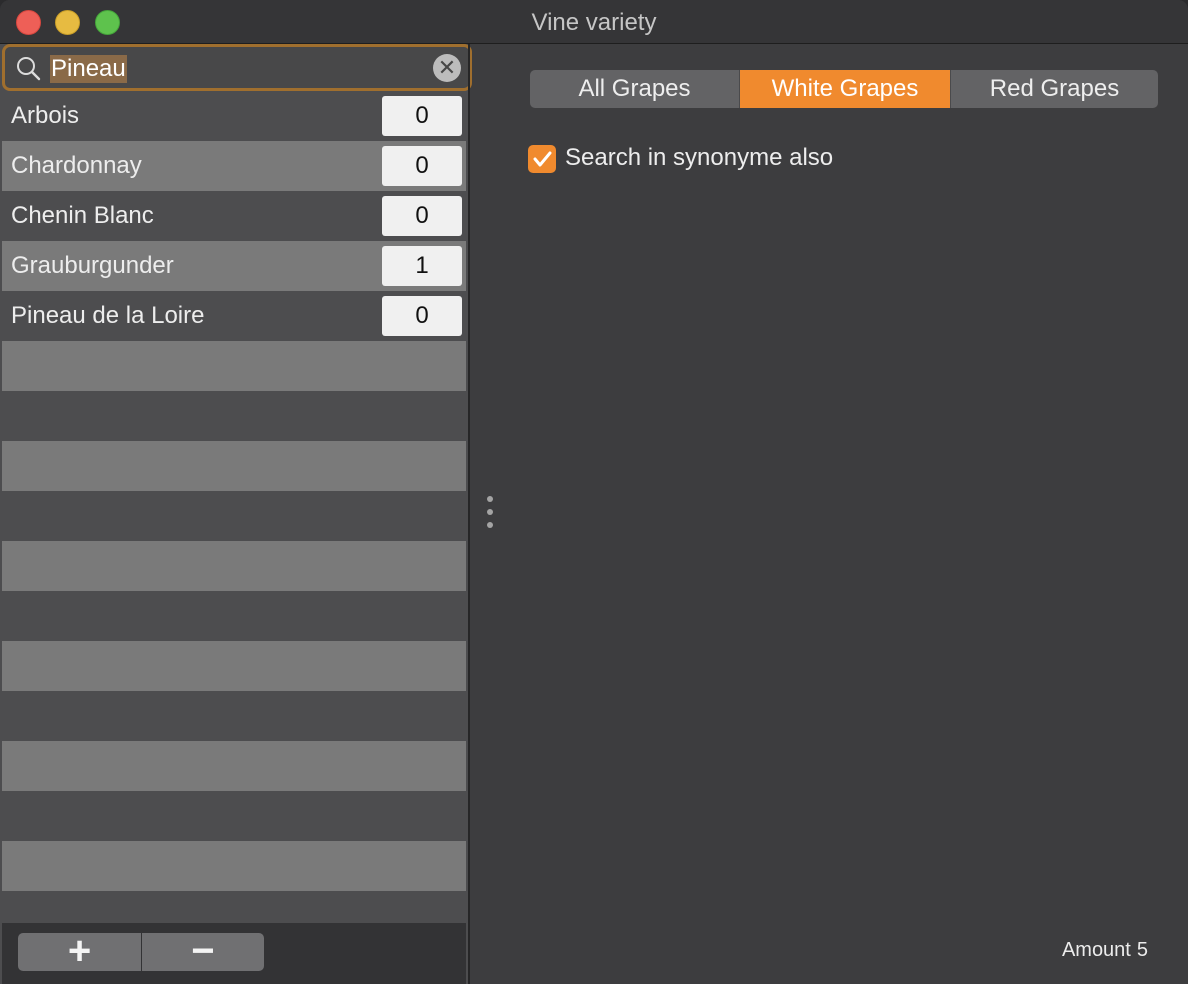 The image size is (1188, 984). I want to click on amount-value: 5, so click(1142, 950).